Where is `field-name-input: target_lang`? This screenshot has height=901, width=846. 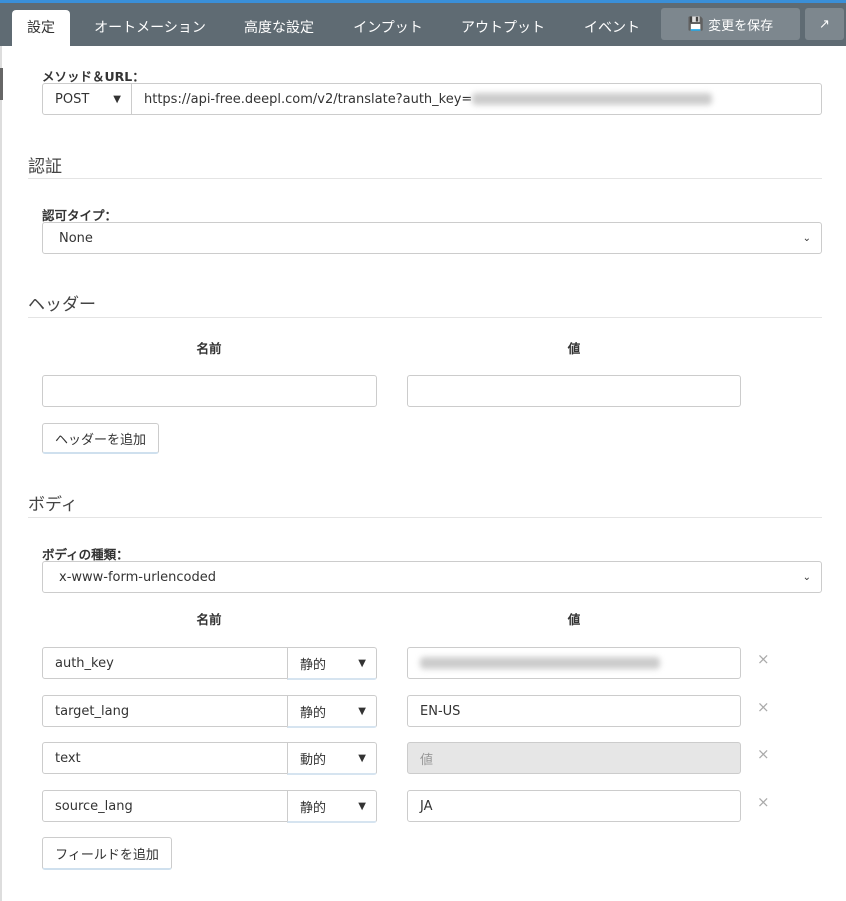
field-name-input: target_lang is located at coordinates (165, 711).